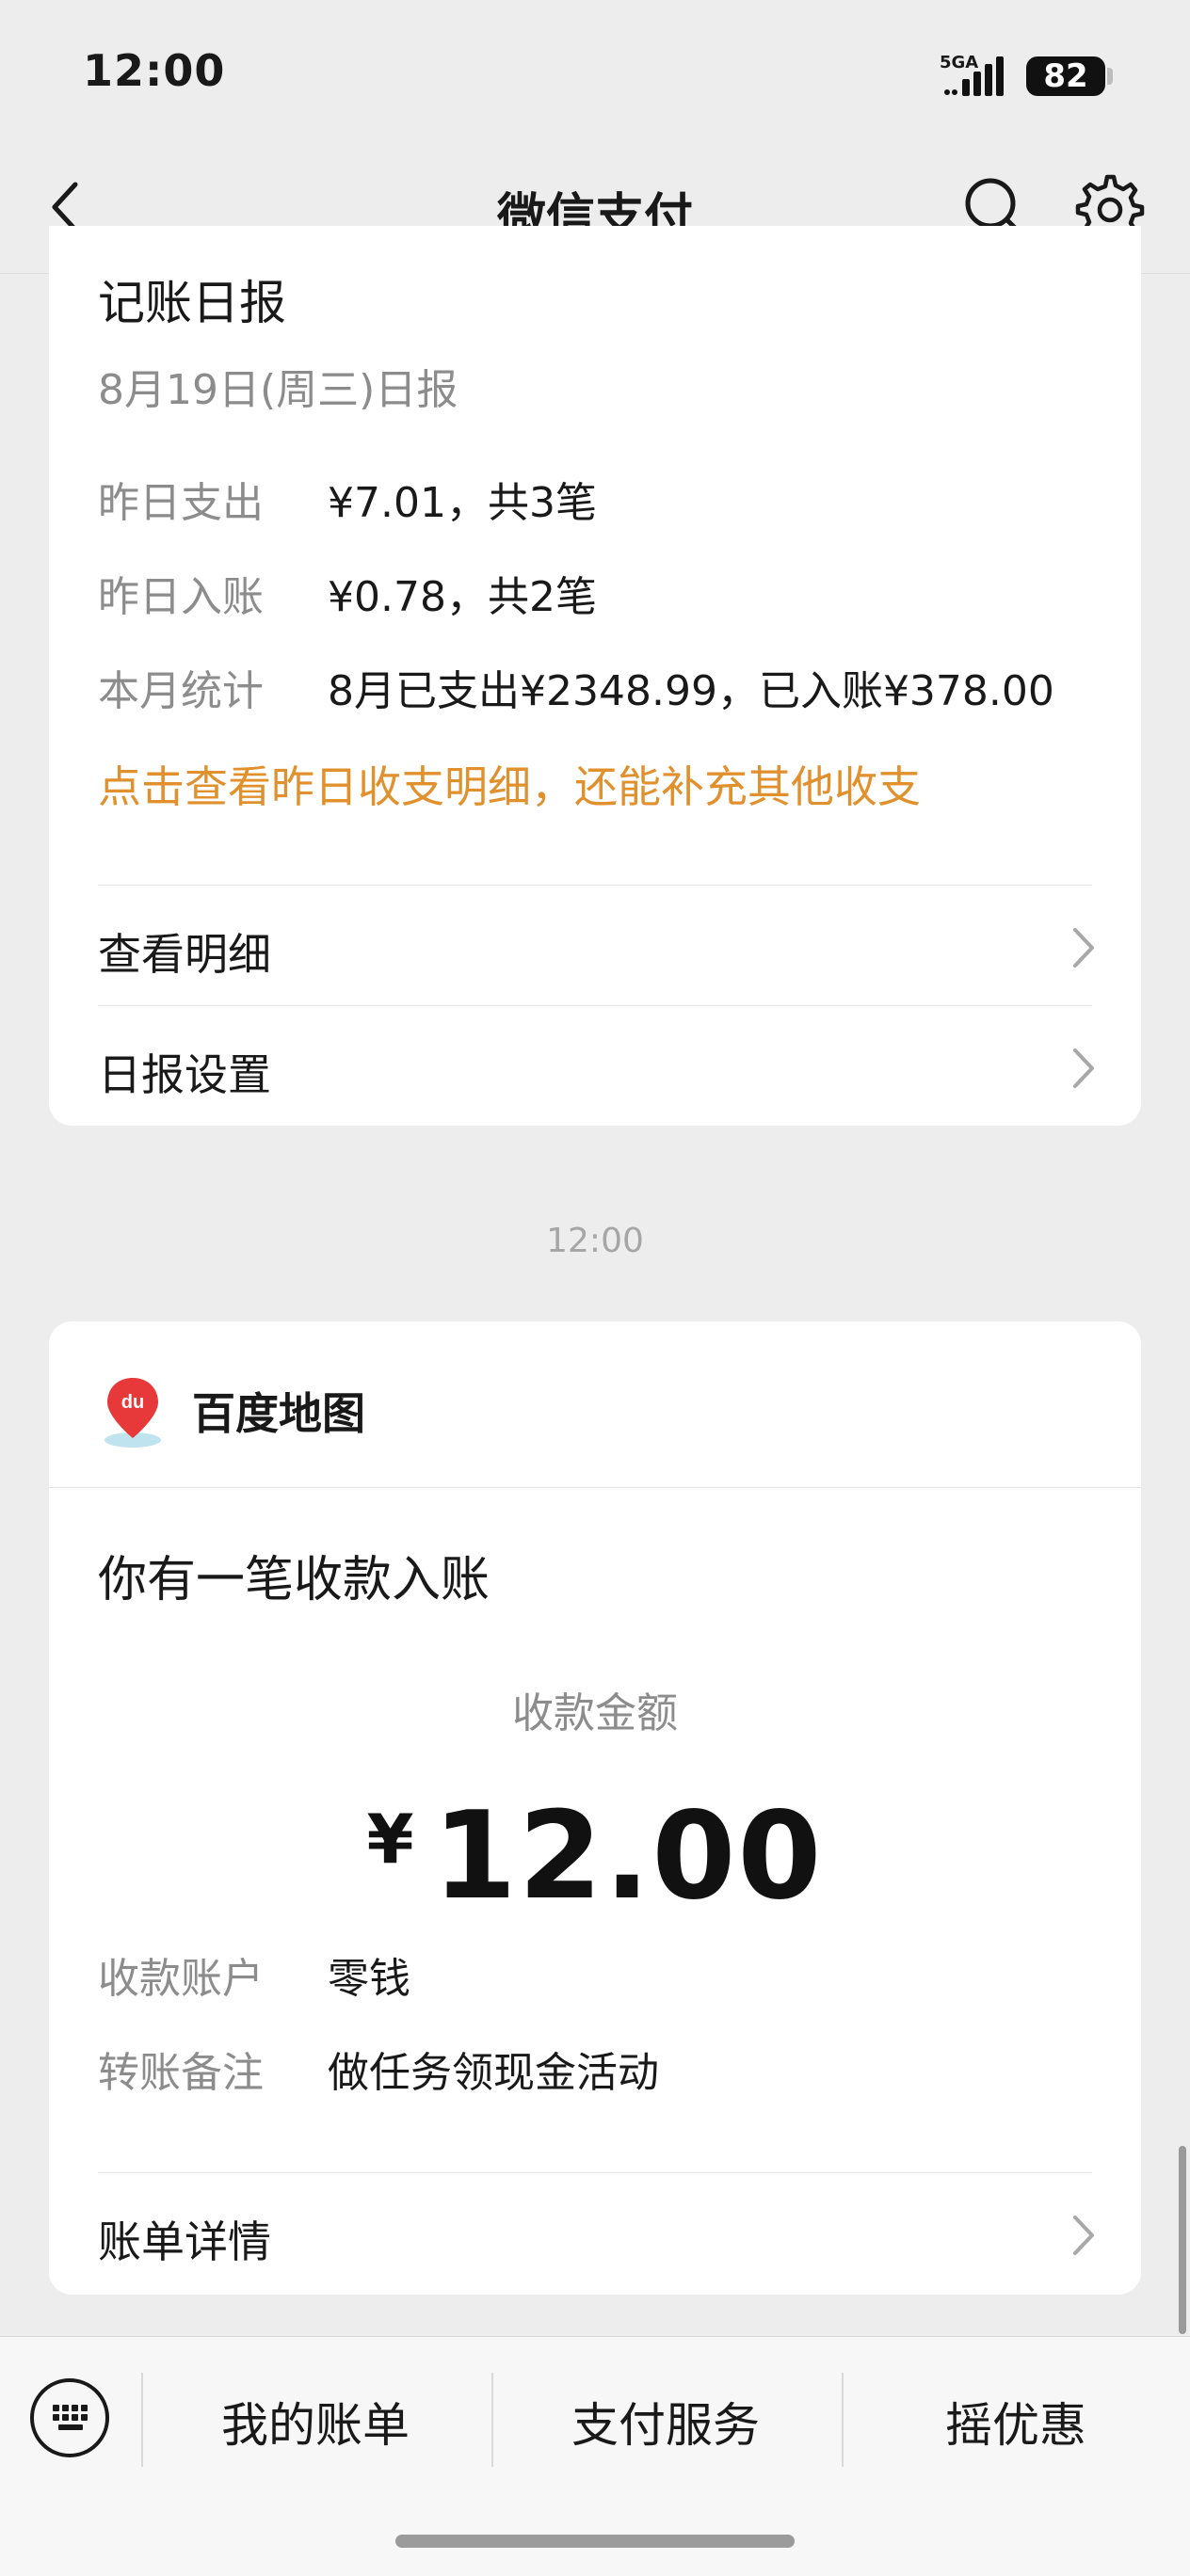 This screenshot has width=1190, height=2576. I want to click on amount-label: 收款金额, so click(595, 1713).